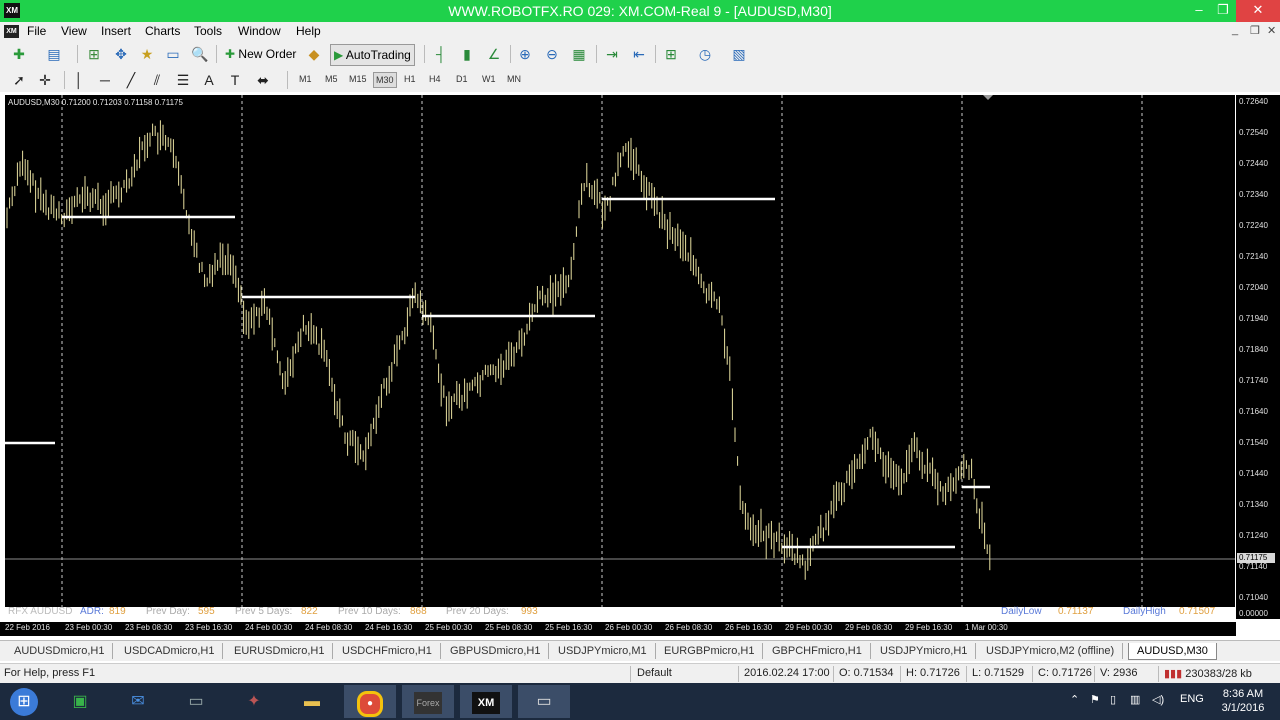 This screenshot has width=1280, height=720. What do you see at coordinates (710, 651) in the screenshot?
I see `chart-tab: EURGBPmicro,H1` at bounding box center [710, 651].